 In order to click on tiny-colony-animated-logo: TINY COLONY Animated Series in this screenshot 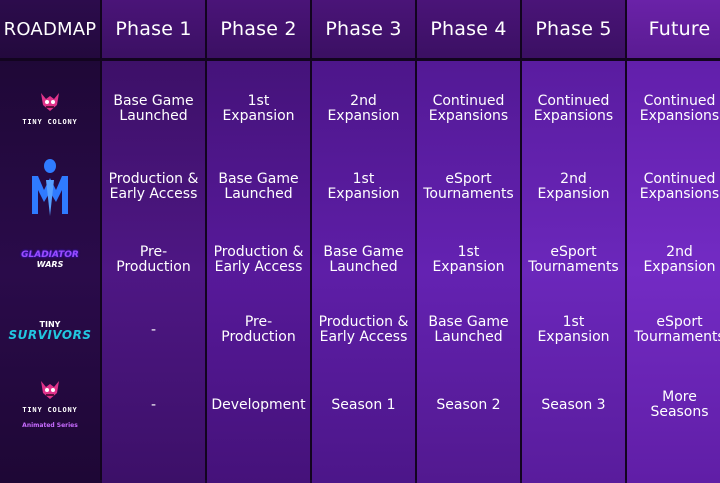, I will do `click(50, 405)`.